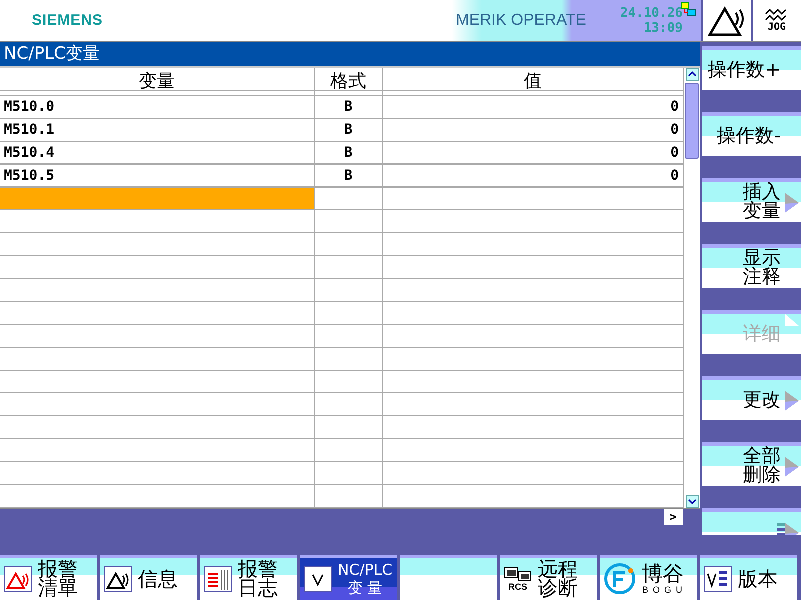 This screenshot has height=600, width=801. What do you see at coordinates (318, 579) in the screenshot?
I see `variable-icon` at bounding box center [318, 579].